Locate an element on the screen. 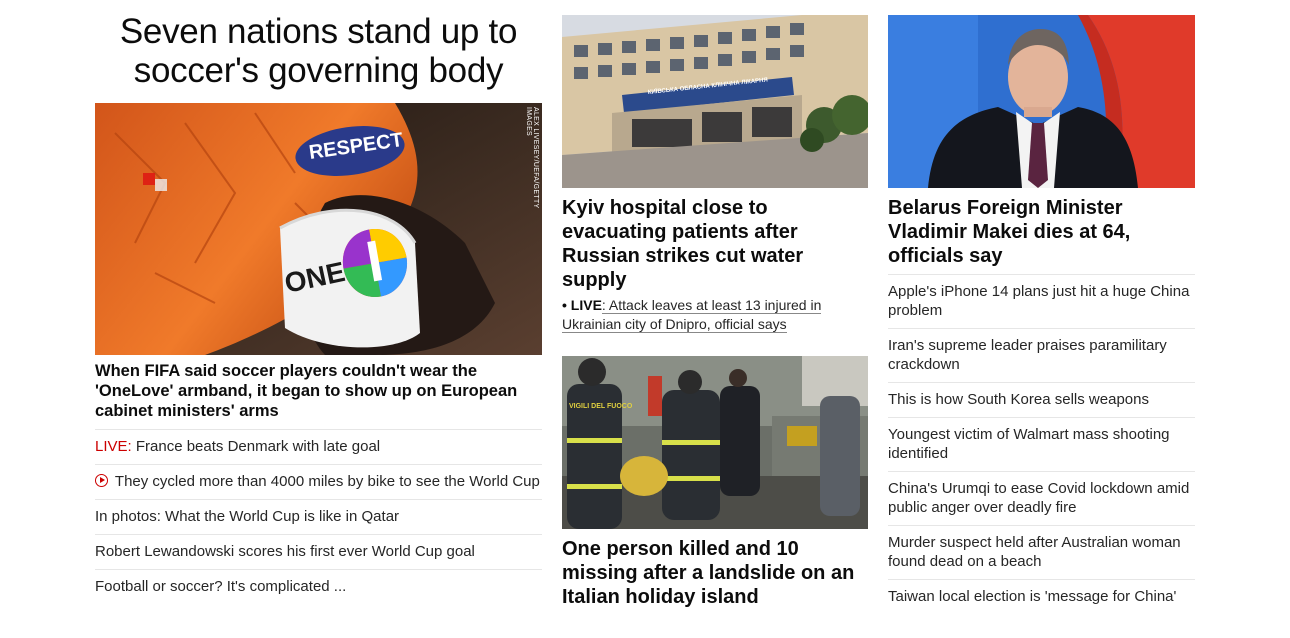  hospital-photo: КИЇВСЬКА ОБЛАСНА КЛІНІЧНА ЛІКАРНЯ is located at coordinates (715, 101).